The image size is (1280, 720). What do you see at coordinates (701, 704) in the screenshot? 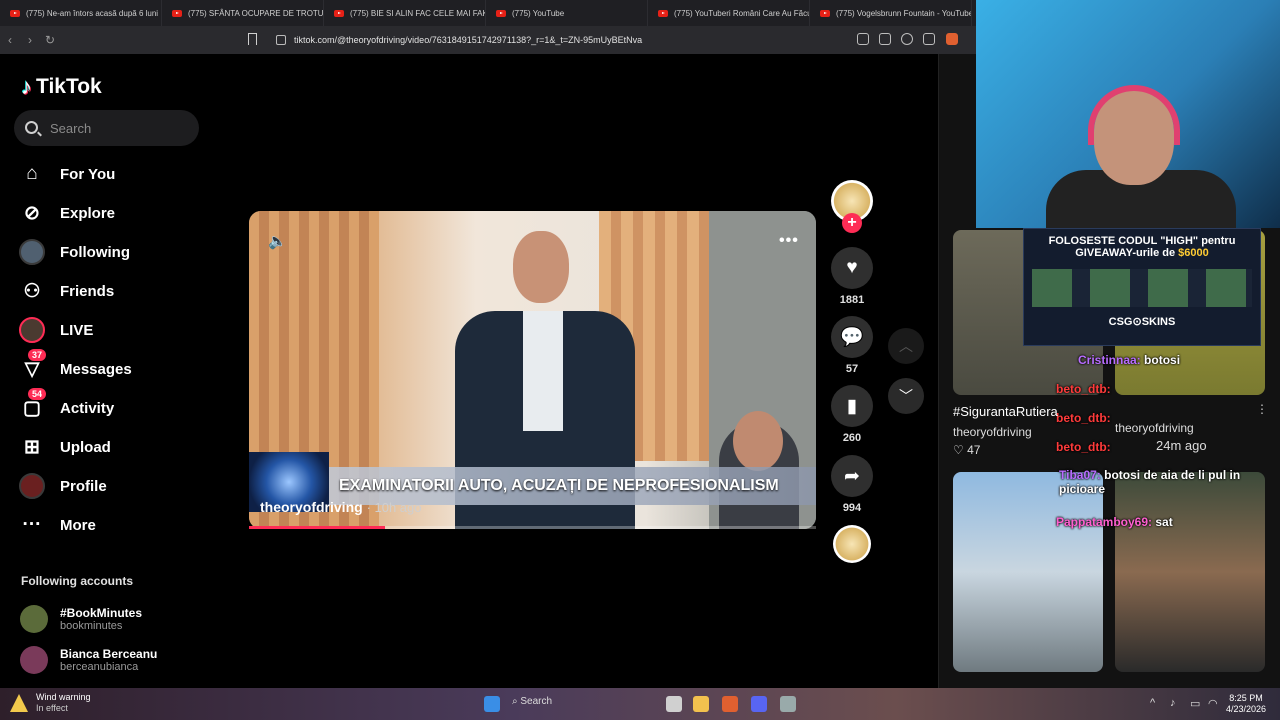
I see `file-explorer-icon` at bounding box center [701, 704].